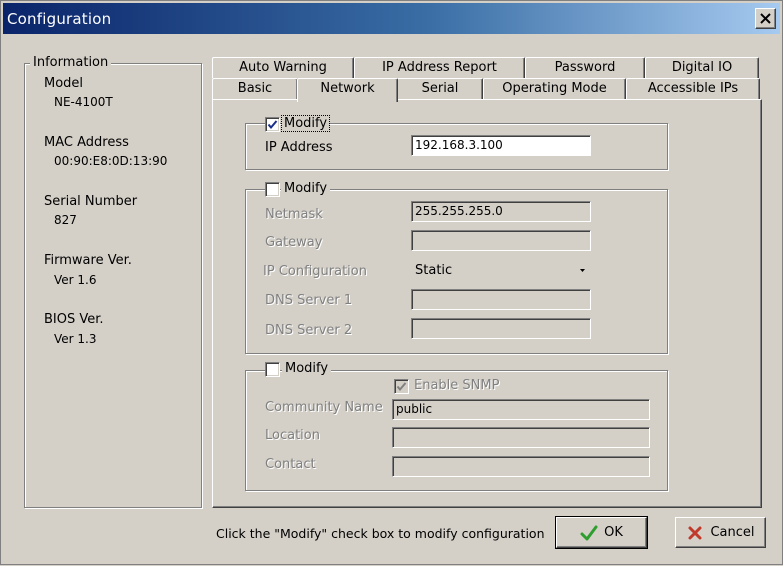  What do you see at coordinates (83, 102) in the screenshot?
I see `model-value: NE-4100T` at bounding box center [83, 102].